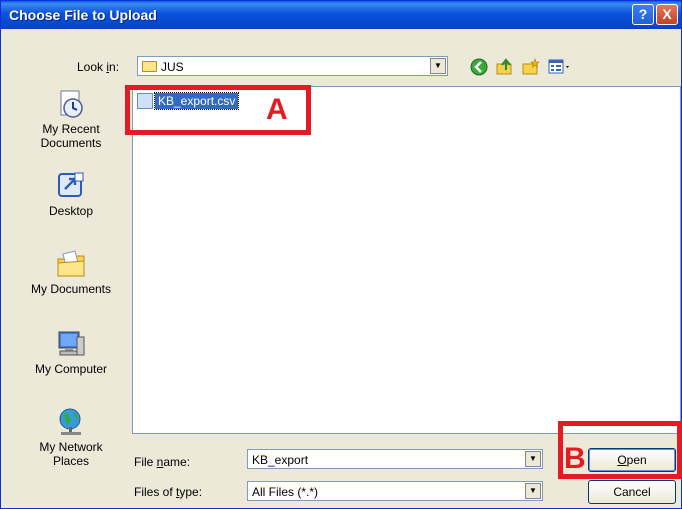  I want to click on file-name-label: File name:, so click(162, 462).